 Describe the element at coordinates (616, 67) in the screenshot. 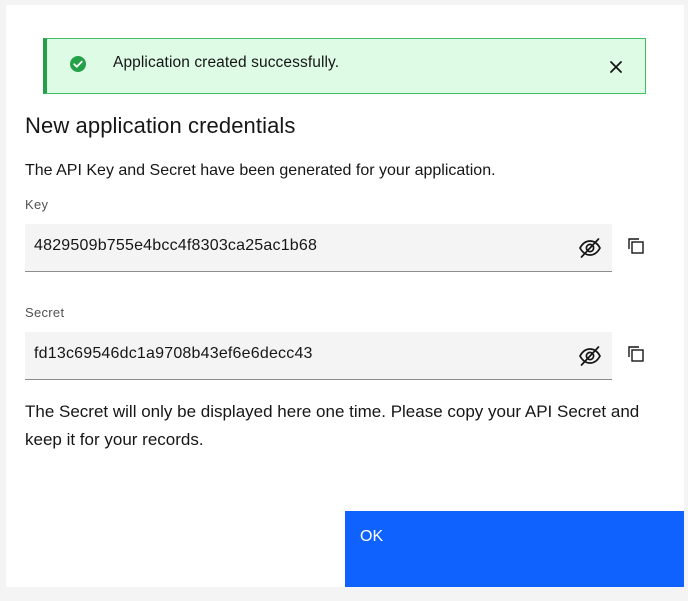

I see `close-icon` at that location.